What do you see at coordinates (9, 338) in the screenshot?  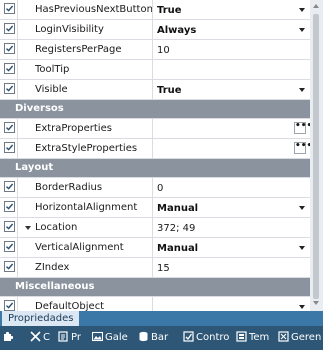 I see `toolbar-button-puzzle` at bounding box center [9, 338].